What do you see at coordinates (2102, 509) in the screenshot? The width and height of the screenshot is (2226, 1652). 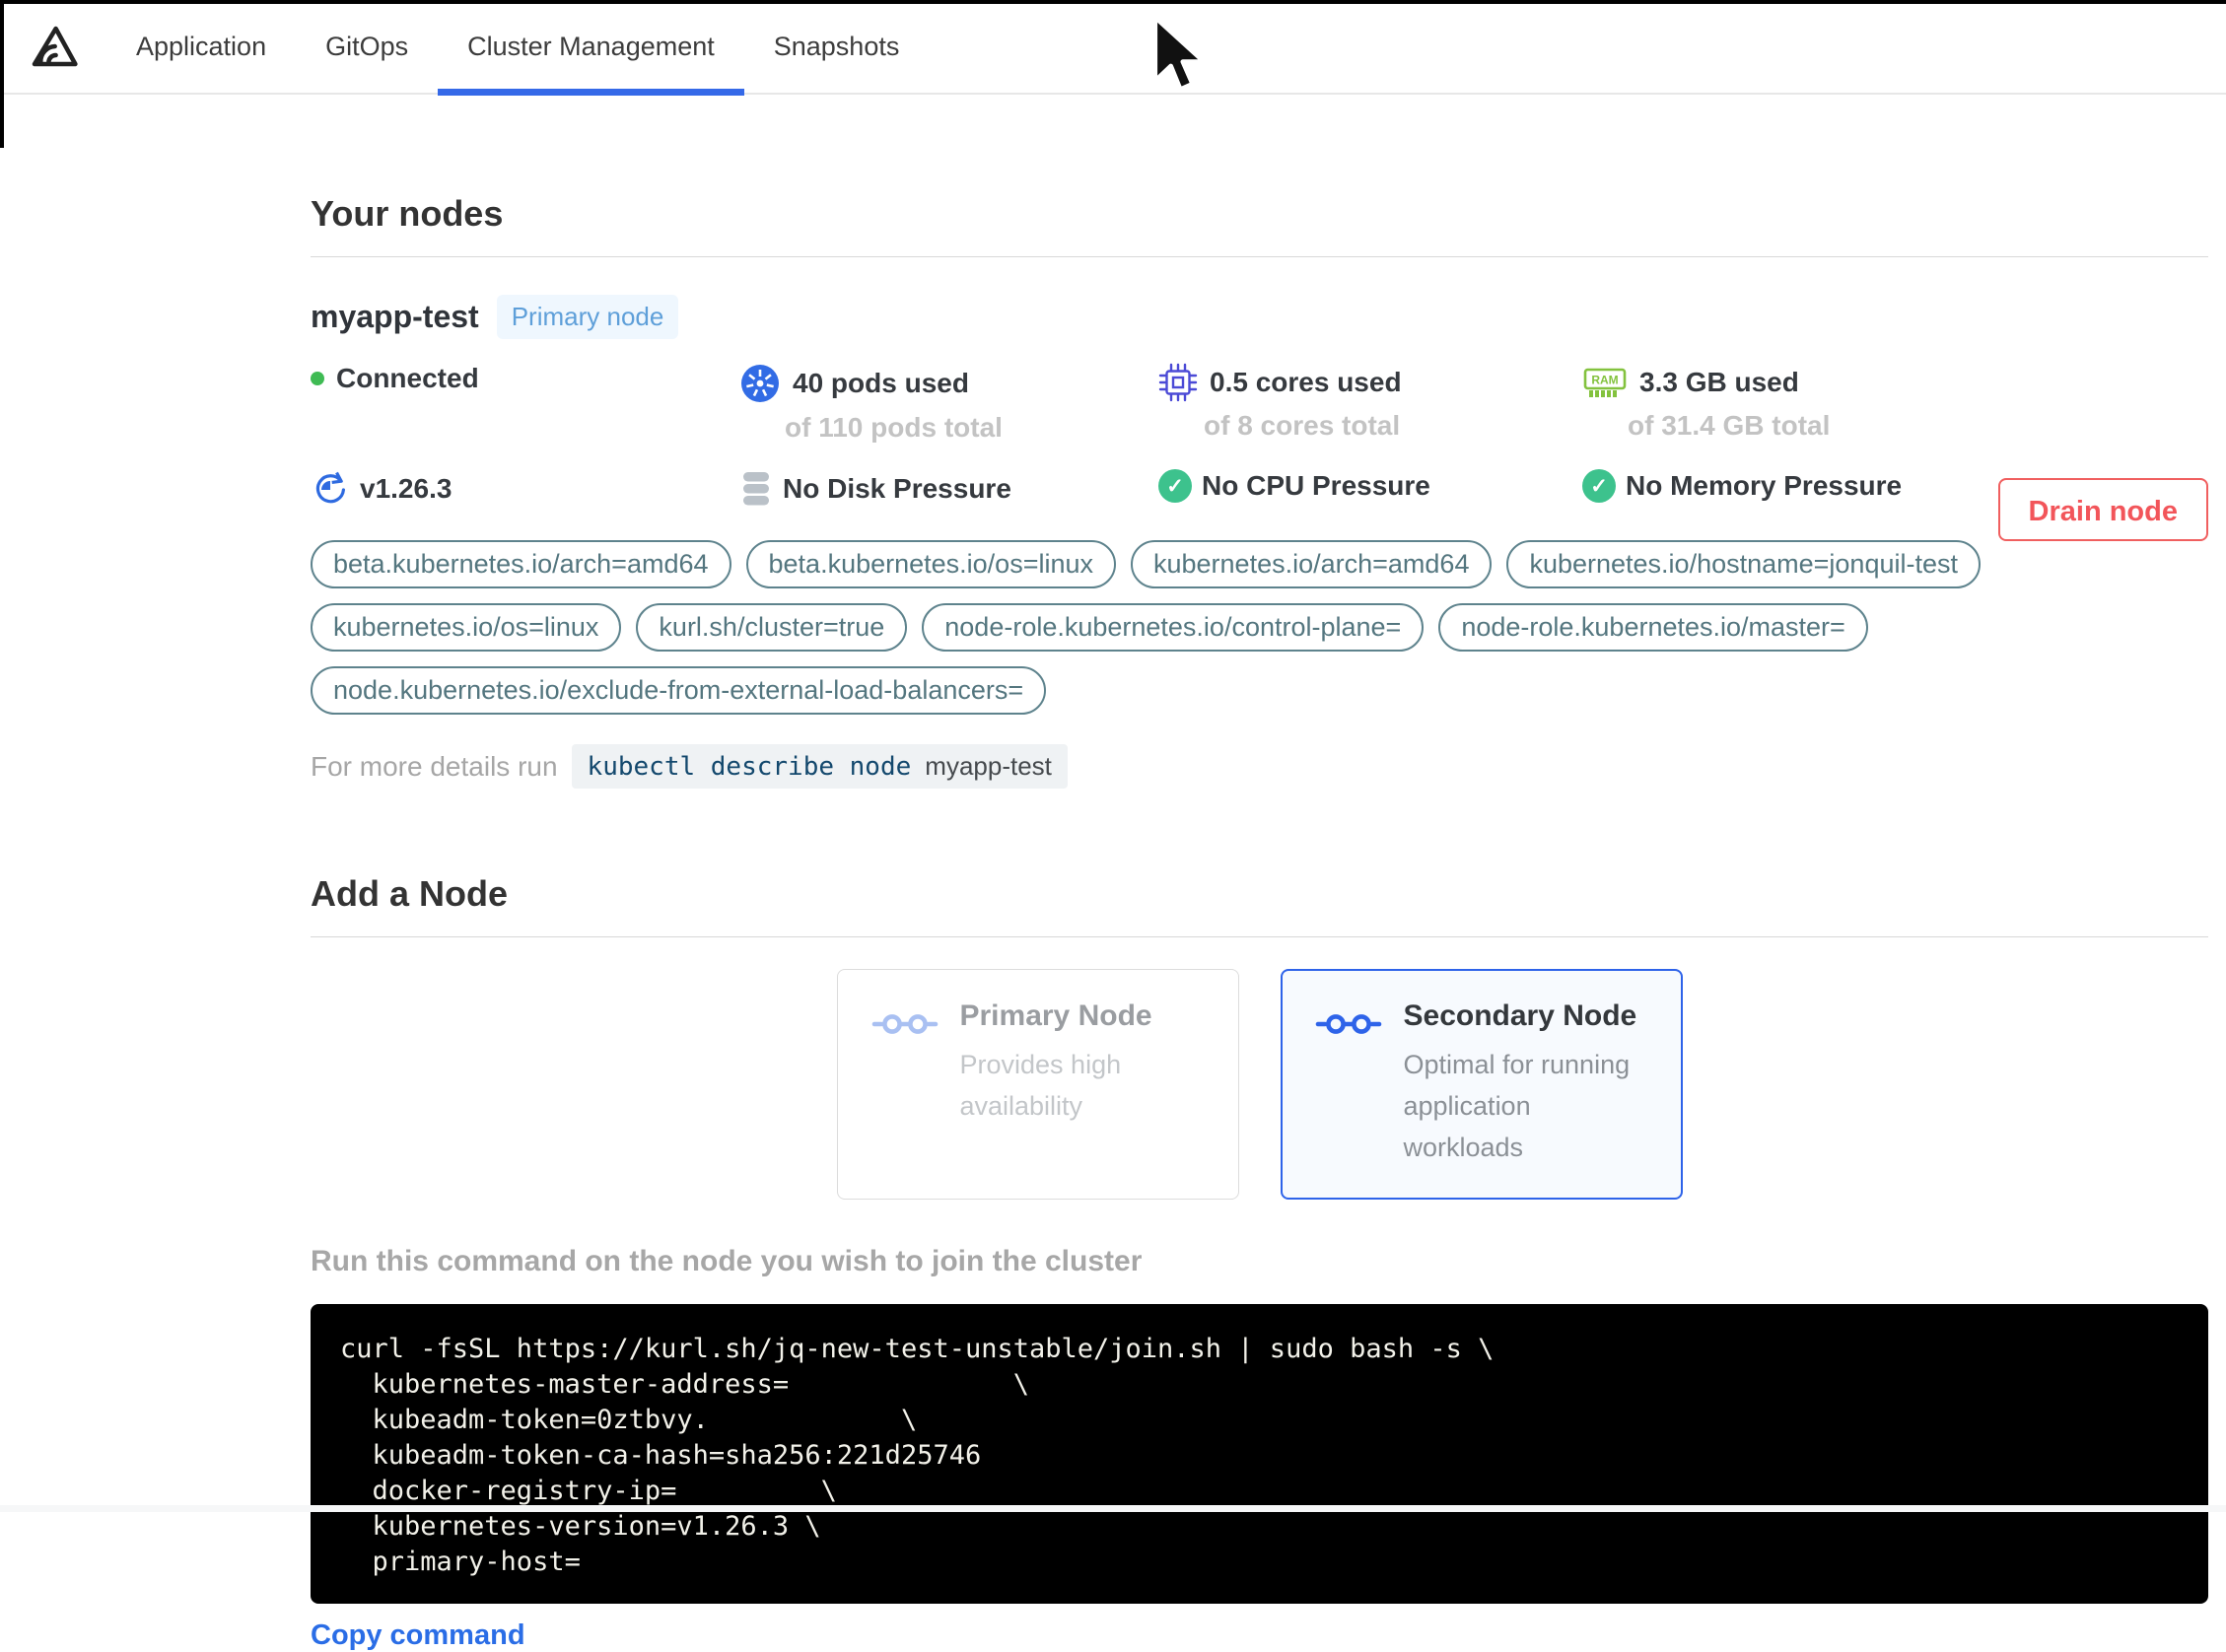 I see `drain-node-button: Drain node` at bounding box center [2102, 509].